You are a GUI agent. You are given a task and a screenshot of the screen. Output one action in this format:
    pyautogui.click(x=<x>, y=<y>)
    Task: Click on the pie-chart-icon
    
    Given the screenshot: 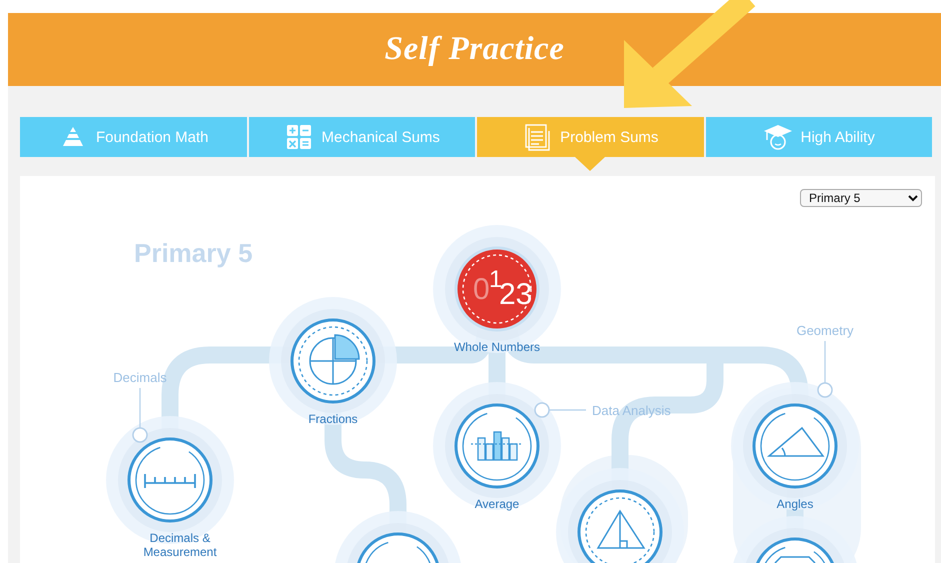 What is the action you would take?
    pyautogui.click(x=334, y=359)
    